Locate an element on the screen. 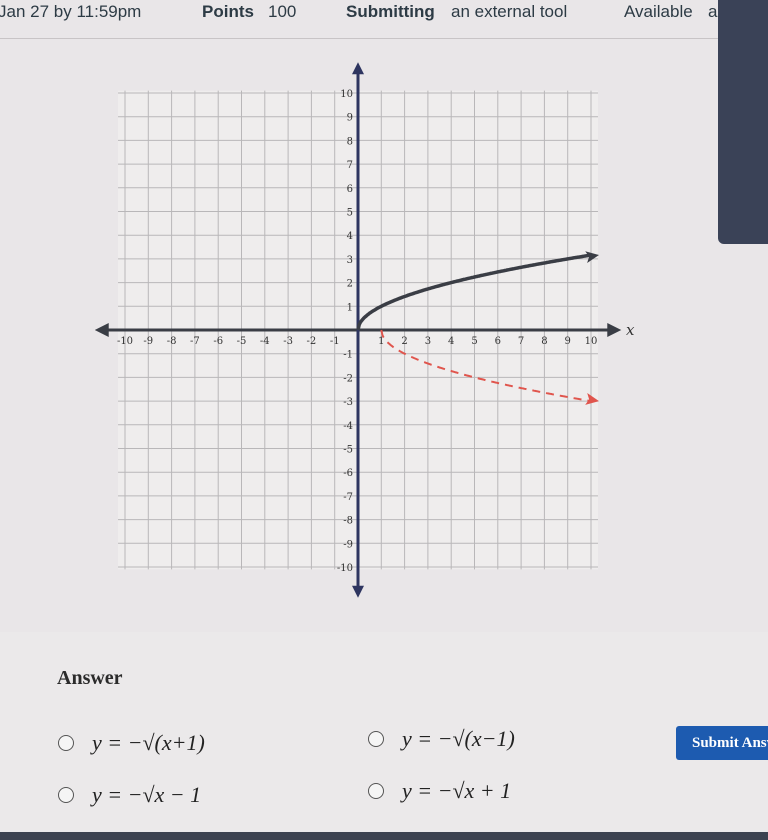 Image resolution: width=768 pixels, height=840 pixels. x-tick-label: -7 is located at coordinates (195, 341).